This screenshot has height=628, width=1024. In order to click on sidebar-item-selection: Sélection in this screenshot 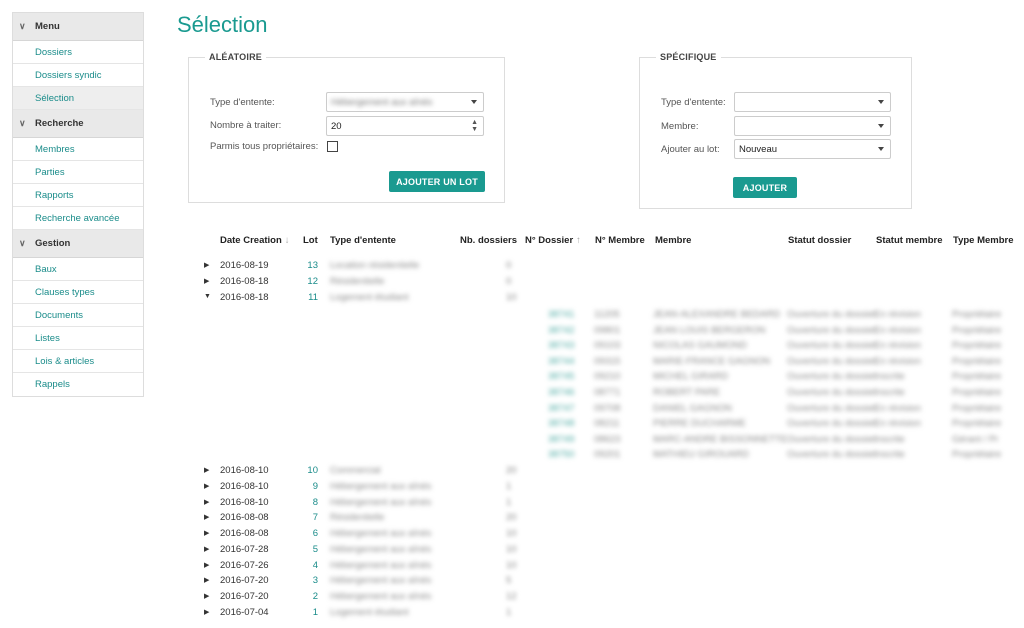, I will do `click(78, 98)`.